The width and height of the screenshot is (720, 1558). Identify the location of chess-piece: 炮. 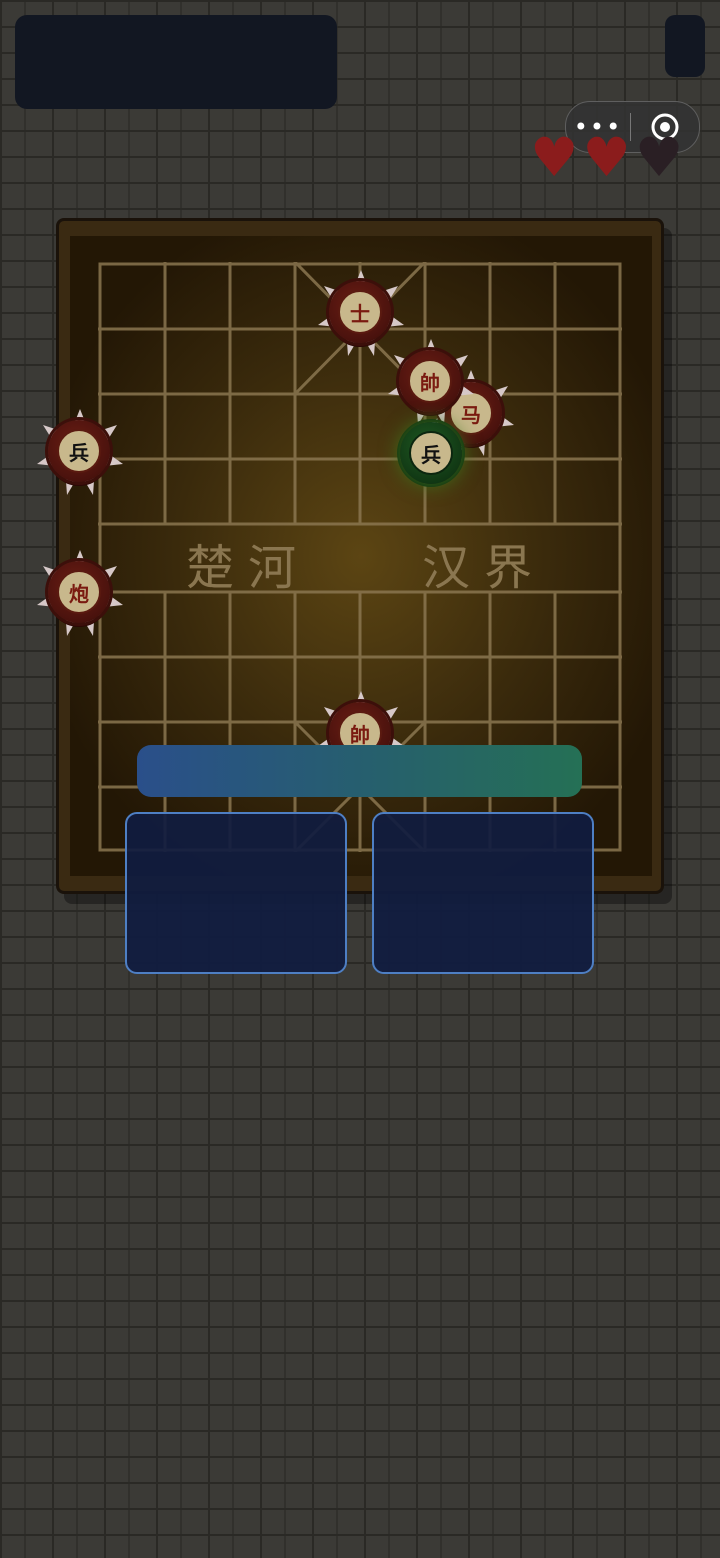
(79, 592).